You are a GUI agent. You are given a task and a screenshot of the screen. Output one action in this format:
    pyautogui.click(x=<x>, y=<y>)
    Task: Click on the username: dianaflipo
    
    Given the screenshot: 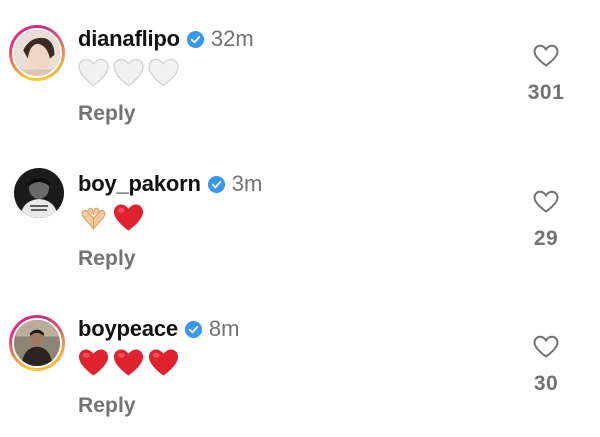 What is the action you would take?
    pyautogui.click(x=129, y=39)
    